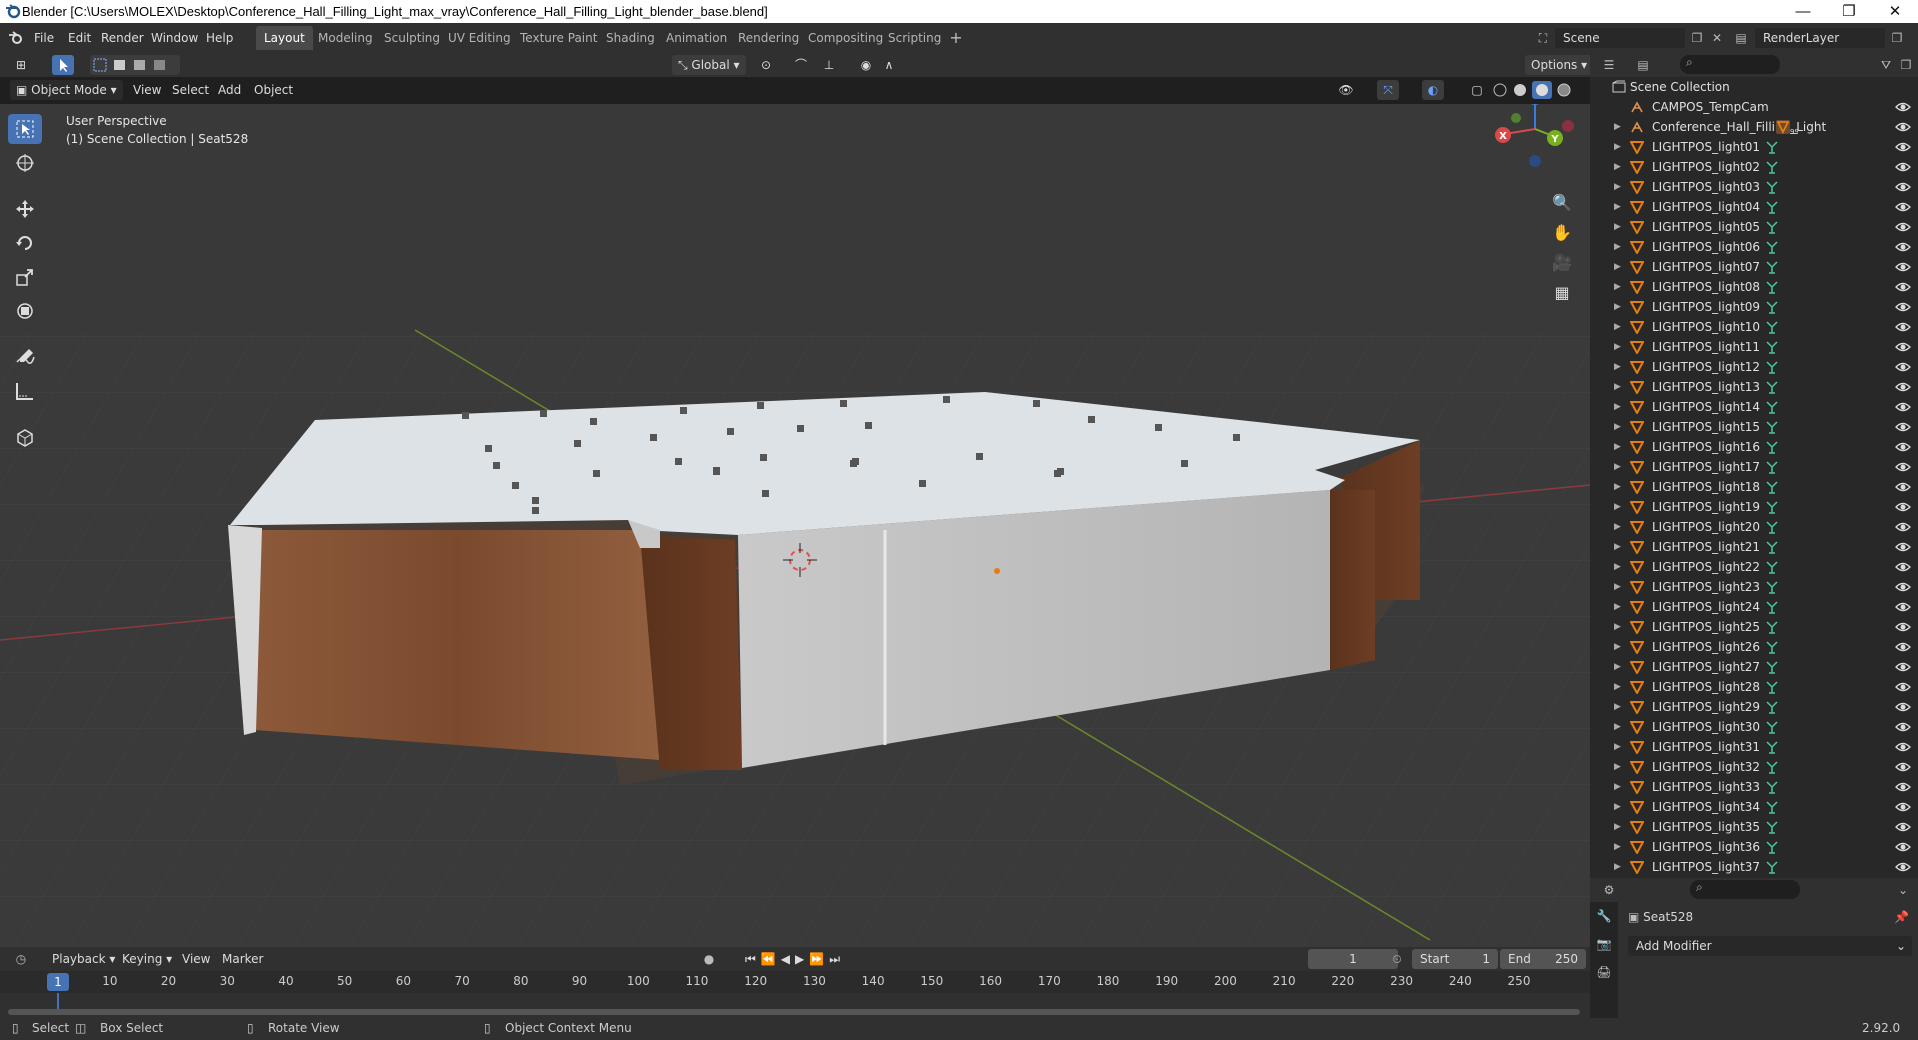 The width and height of the screenshot is (1918, 1040). What do you see at coordinates (242, 959) in the screenshot?
I see `timeline-menu-marker: Marker` at bounding box center [242, 959].